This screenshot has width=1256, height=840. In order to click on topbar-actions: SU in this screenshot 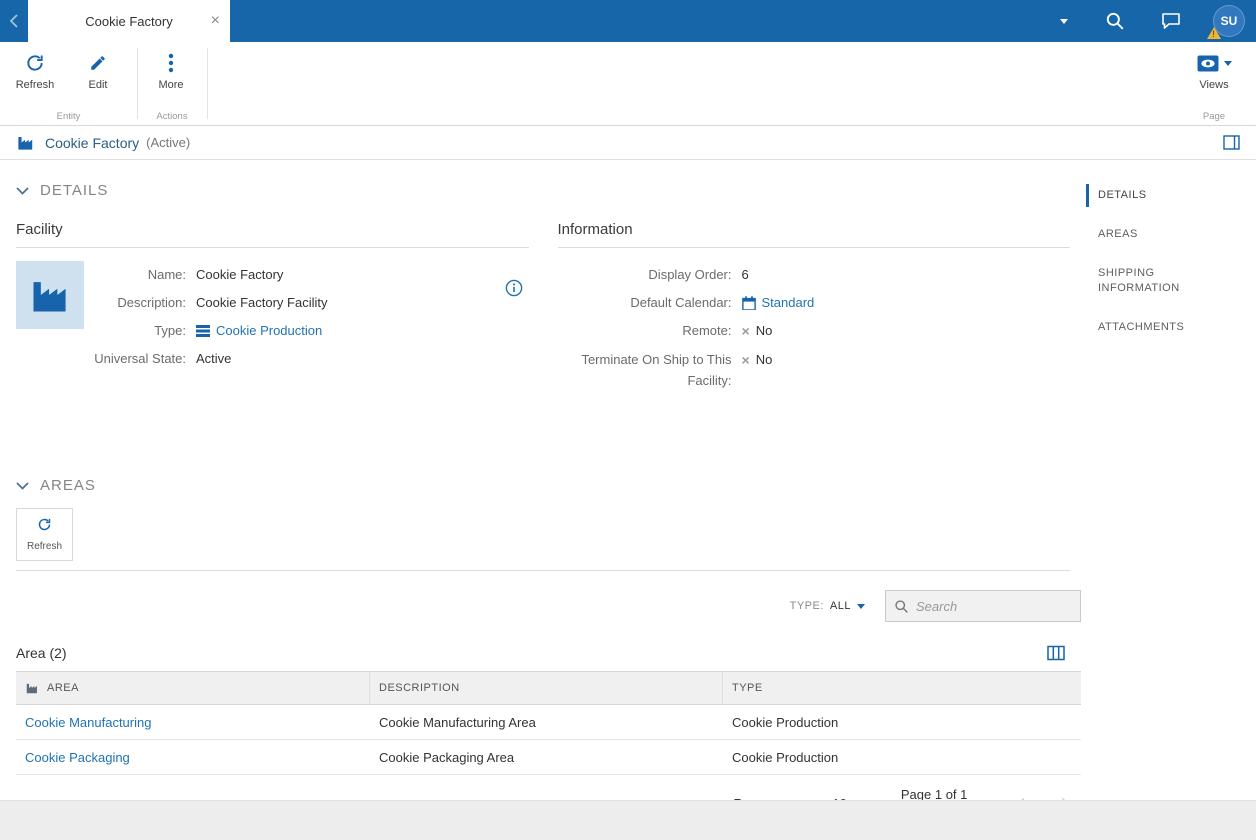, I will do `click(1156, 21)`.